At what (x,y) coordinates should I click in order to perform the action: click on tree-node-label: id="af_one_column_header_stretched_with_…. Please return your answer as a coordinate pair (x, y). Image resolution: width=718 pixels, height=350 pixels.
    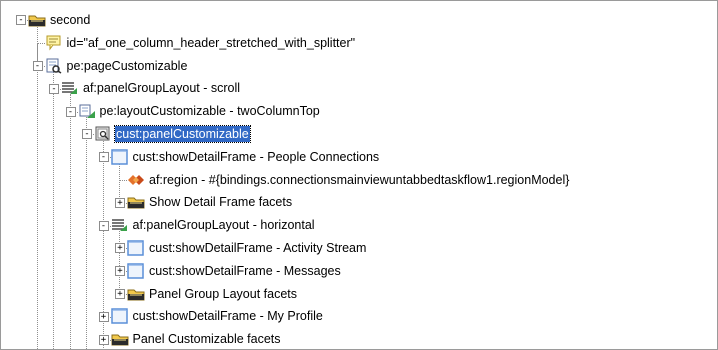
    Looking at the image, I should click on (211, 43).